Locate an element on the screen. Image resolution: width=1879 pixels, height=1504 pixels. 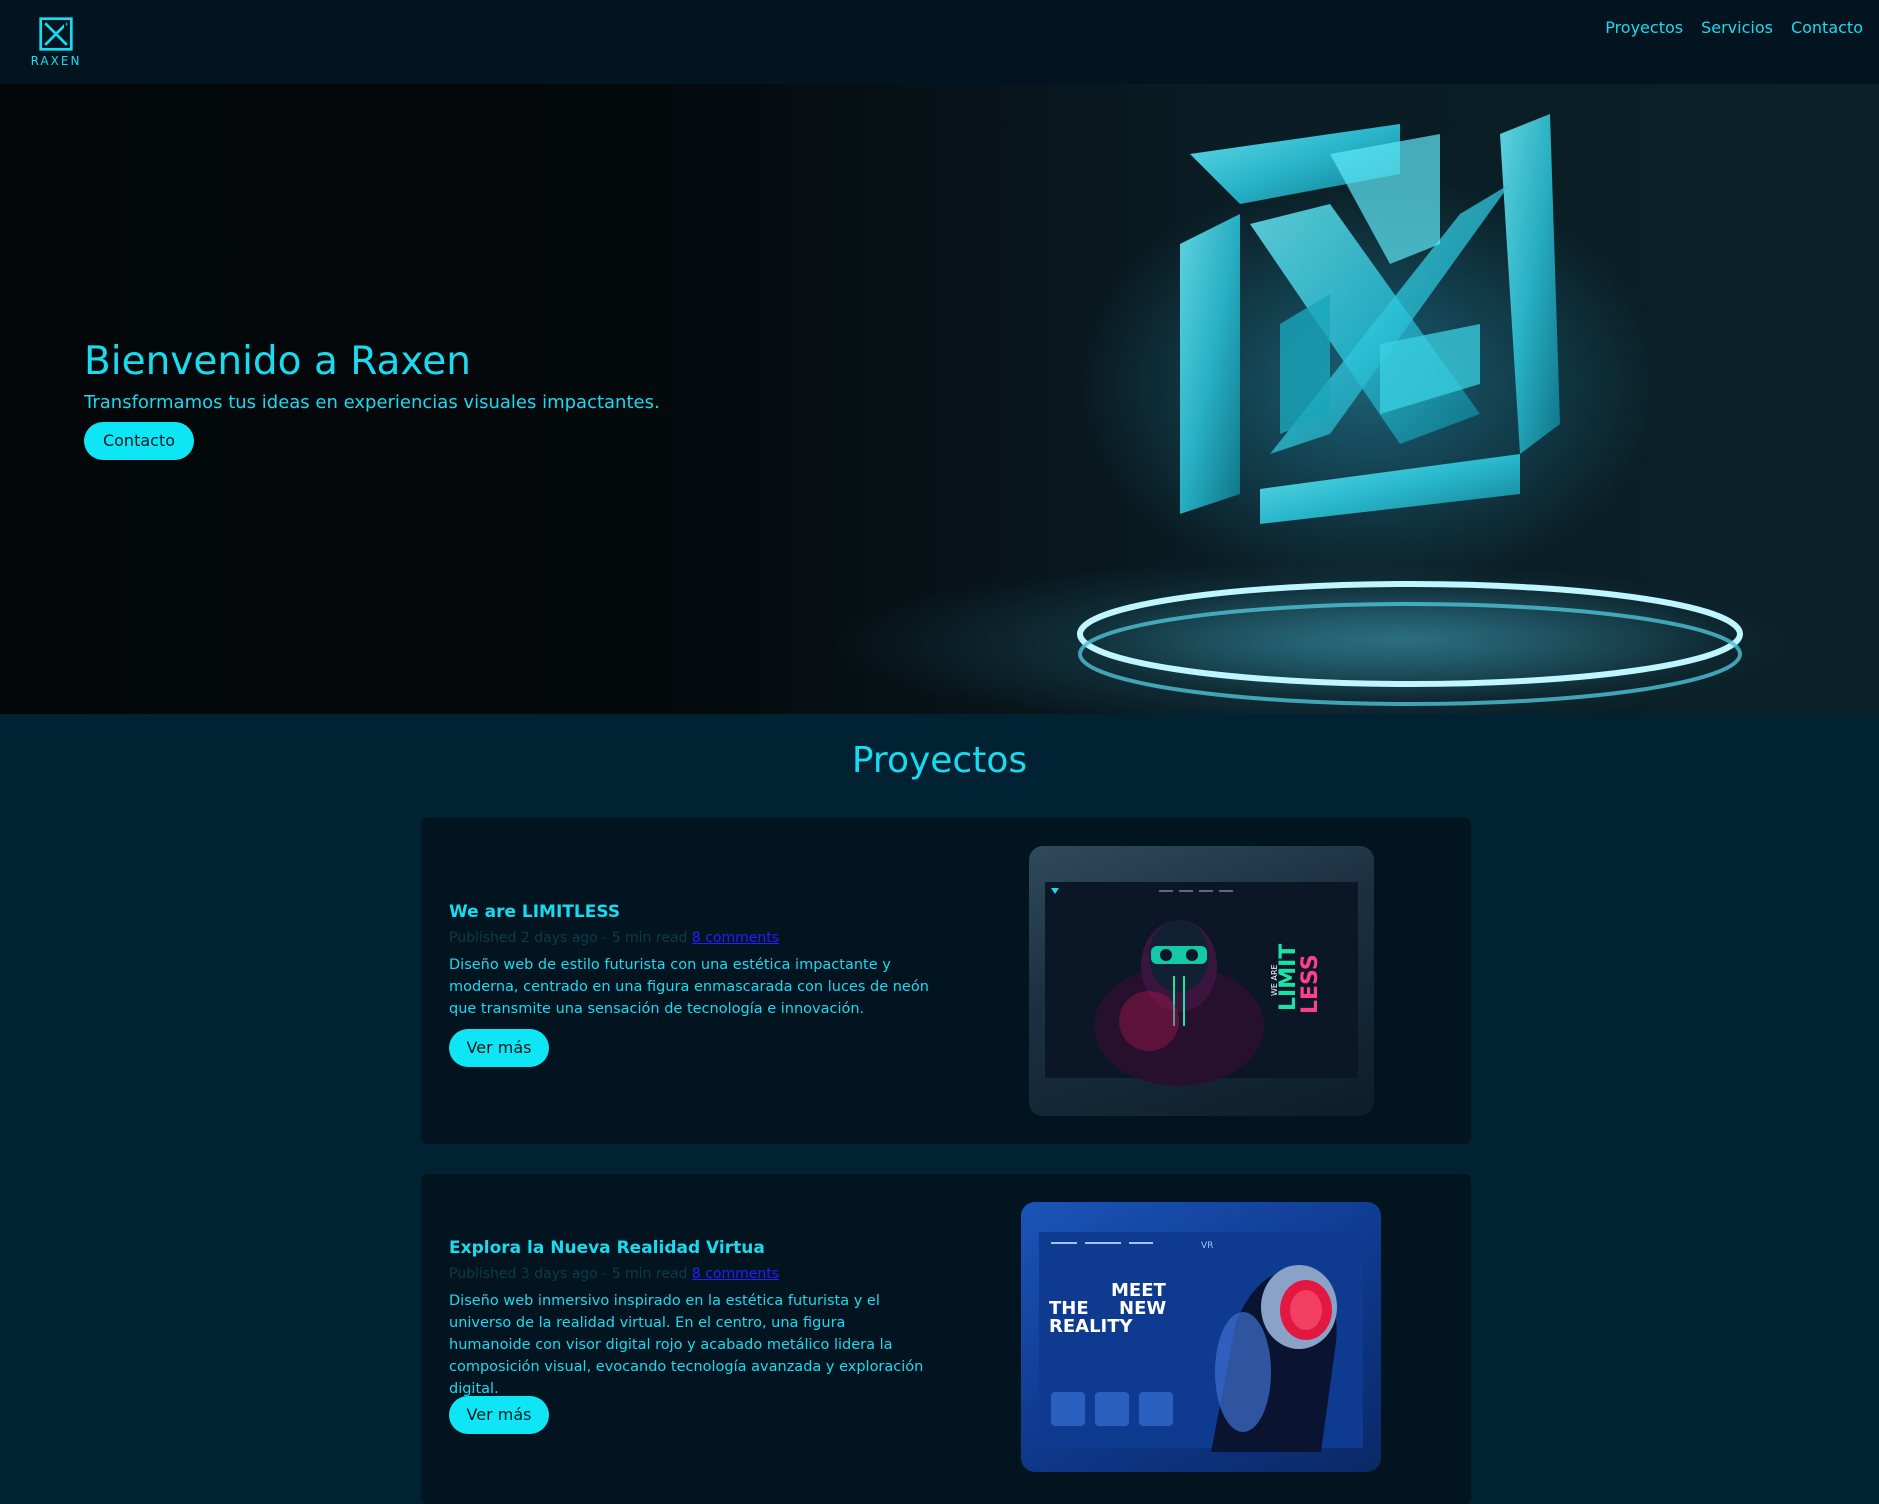
project-title: We are LIMITLESS is located at coordinates (534, 912).